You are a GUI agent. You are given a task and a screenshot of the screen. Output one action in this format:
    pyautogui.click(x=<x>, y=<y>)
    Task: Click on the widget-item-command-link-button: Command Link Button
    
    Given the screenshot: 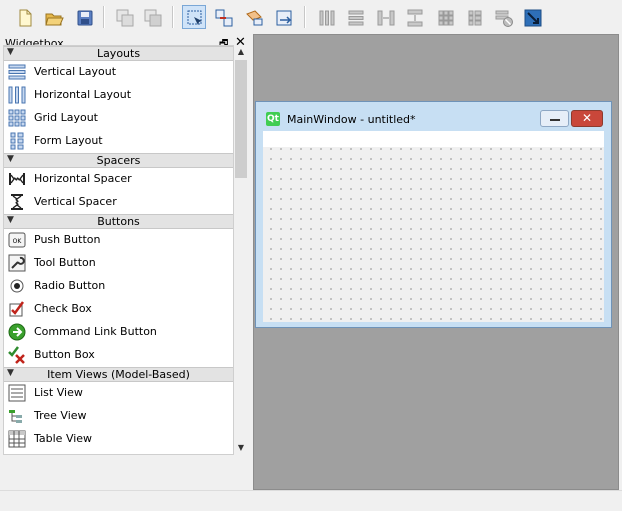 What is the action you would take?
    pyautogui.click(x=118, y=332)
    